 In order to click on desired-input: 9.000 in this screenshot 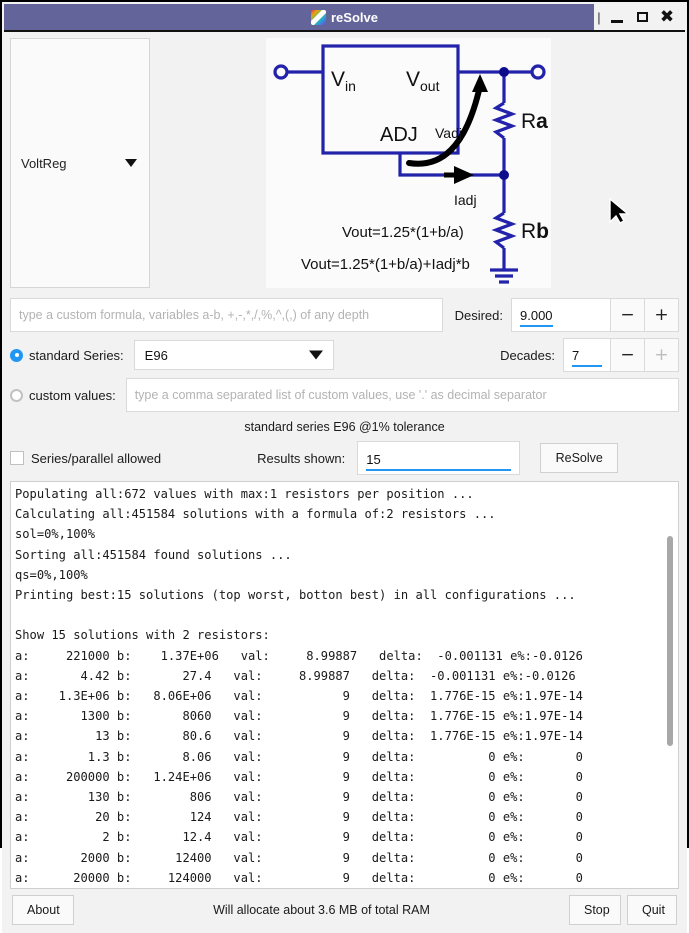, I will do `click(561, 315)`.